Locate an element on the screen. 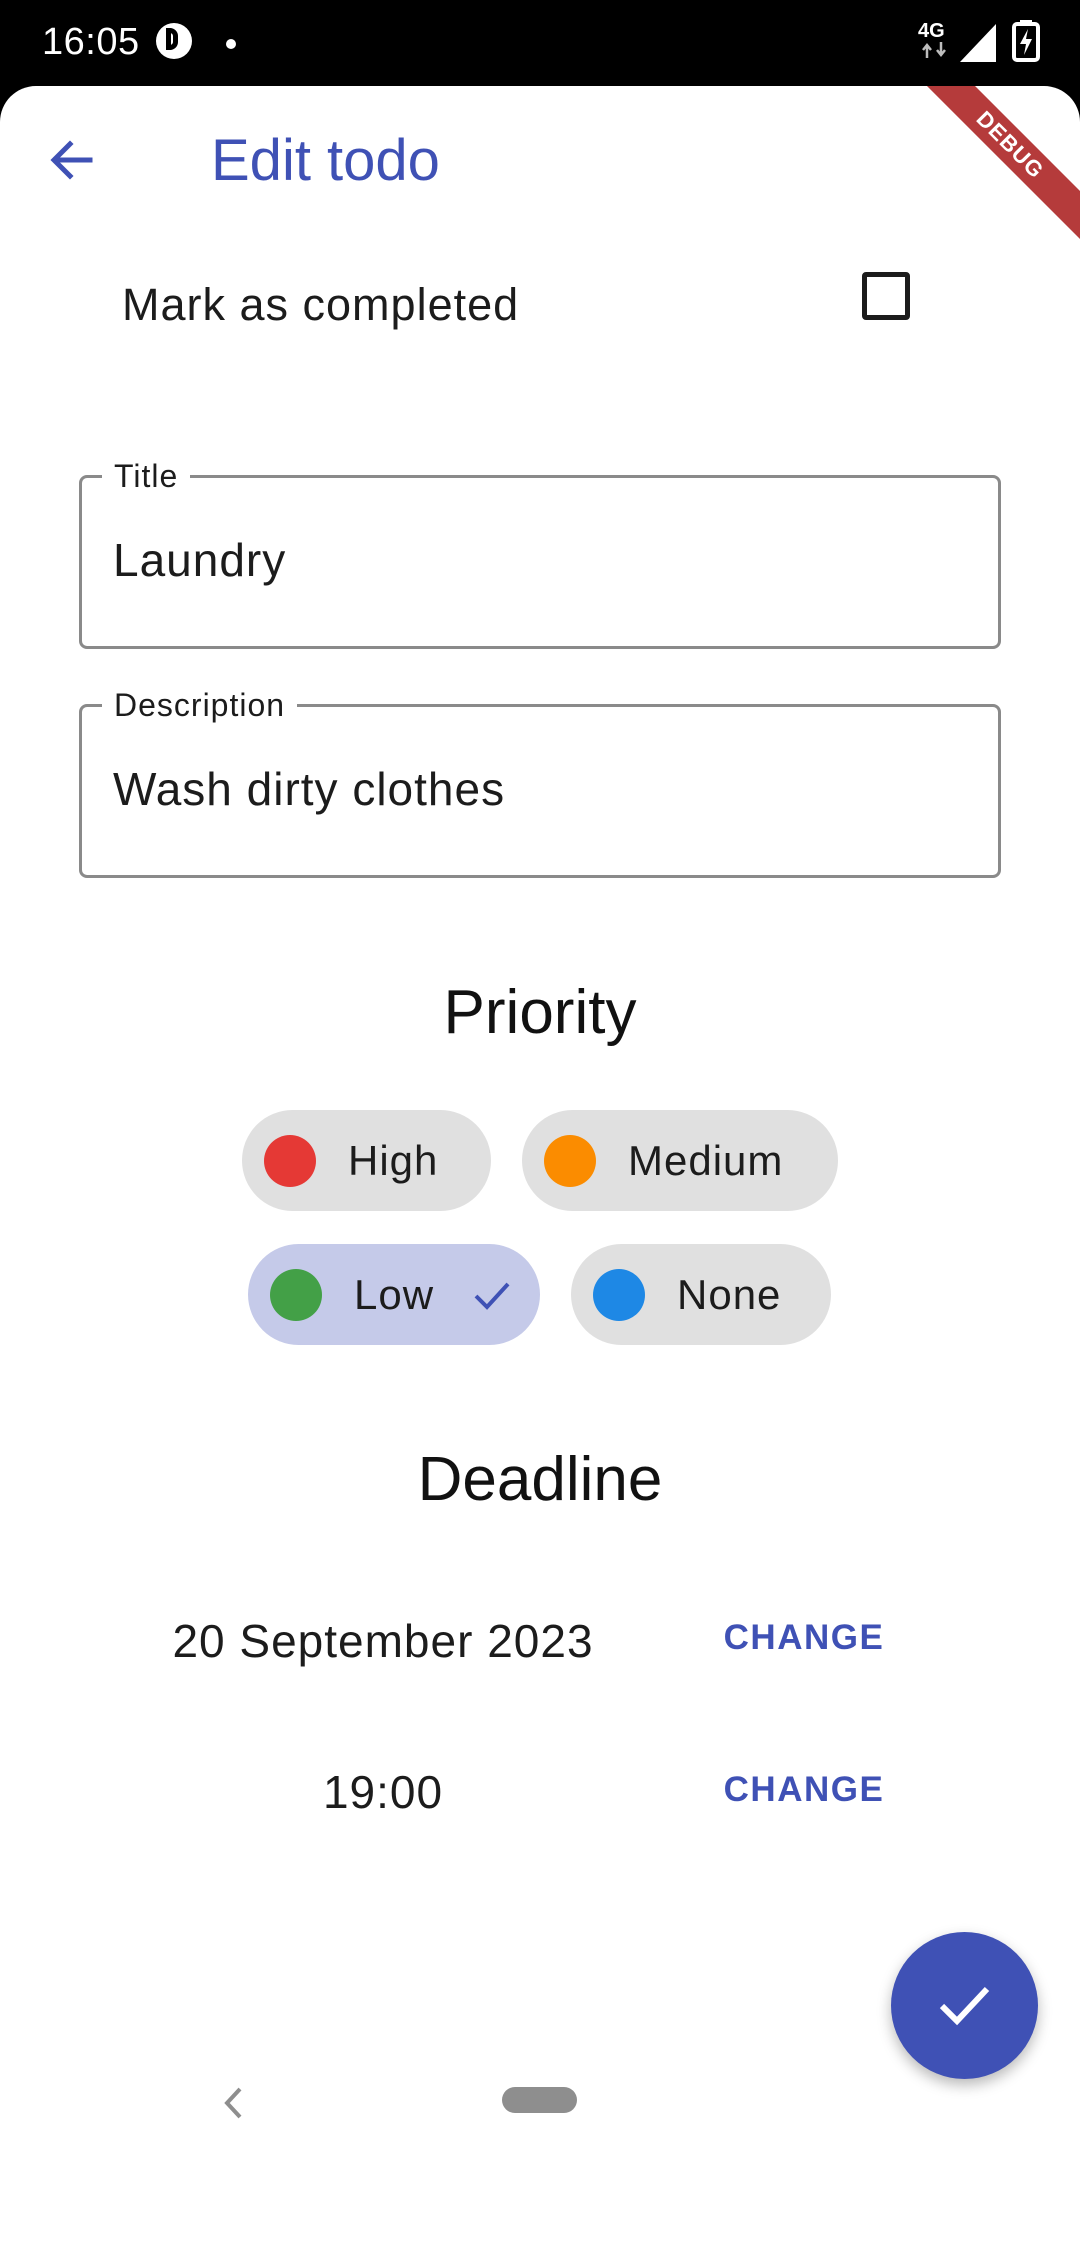 Image resolution: width=1080 pixels, height=2246 pixels. priority-chip-none: None is located at coordinates (701, 1294).